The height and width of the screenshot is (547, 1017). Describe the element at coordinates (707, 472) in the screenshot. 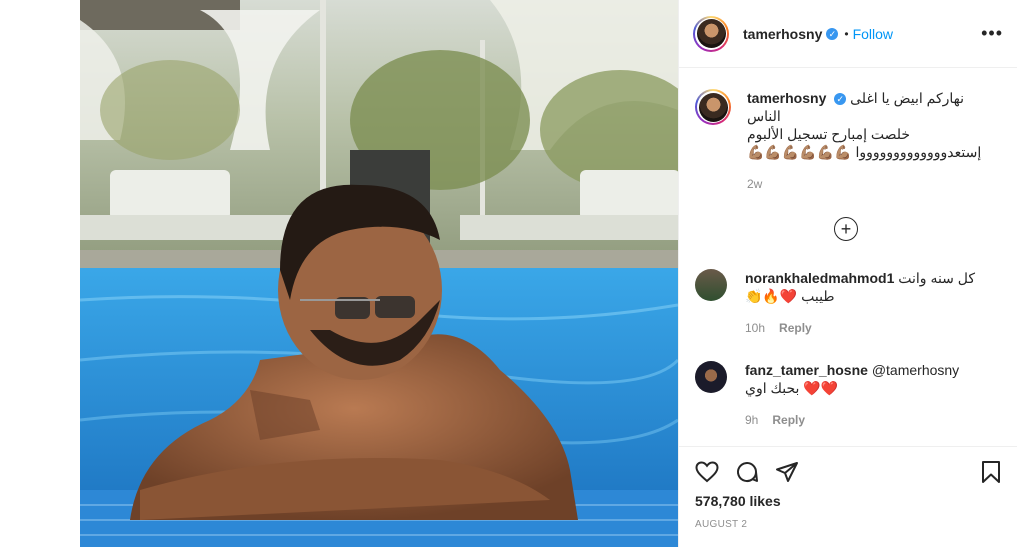

I see `heart-icon` at that location.